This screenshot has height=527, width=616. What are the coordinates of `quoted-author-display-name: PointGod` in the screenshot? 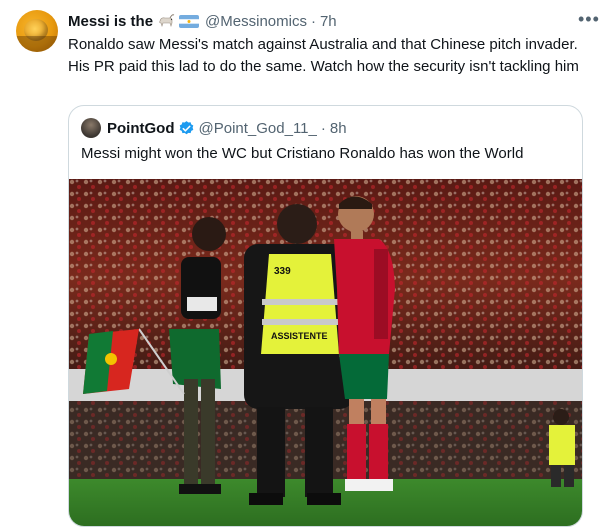 It's located at (141, 128).